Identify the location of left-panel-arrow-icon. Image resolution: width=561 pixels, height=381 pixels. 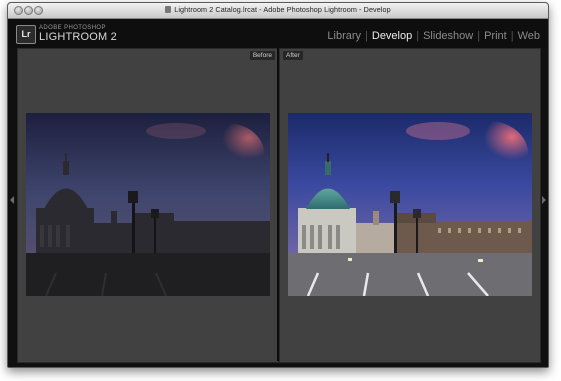
(12, 200).